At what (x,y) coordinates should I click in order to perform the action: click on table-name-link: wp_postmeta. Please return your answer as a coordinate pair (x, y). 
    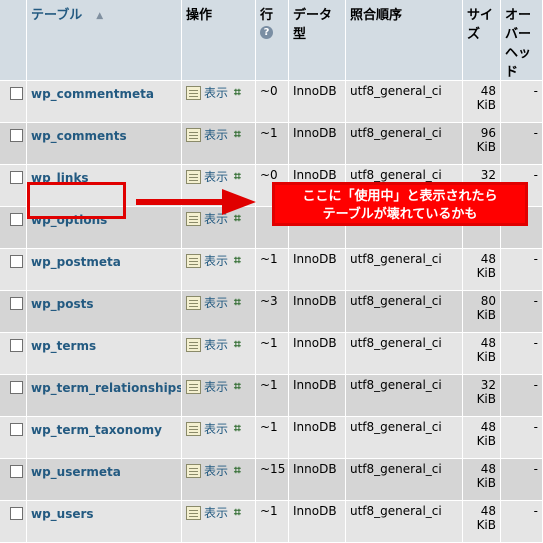
    Looking at the image, I should click on (76, 262).